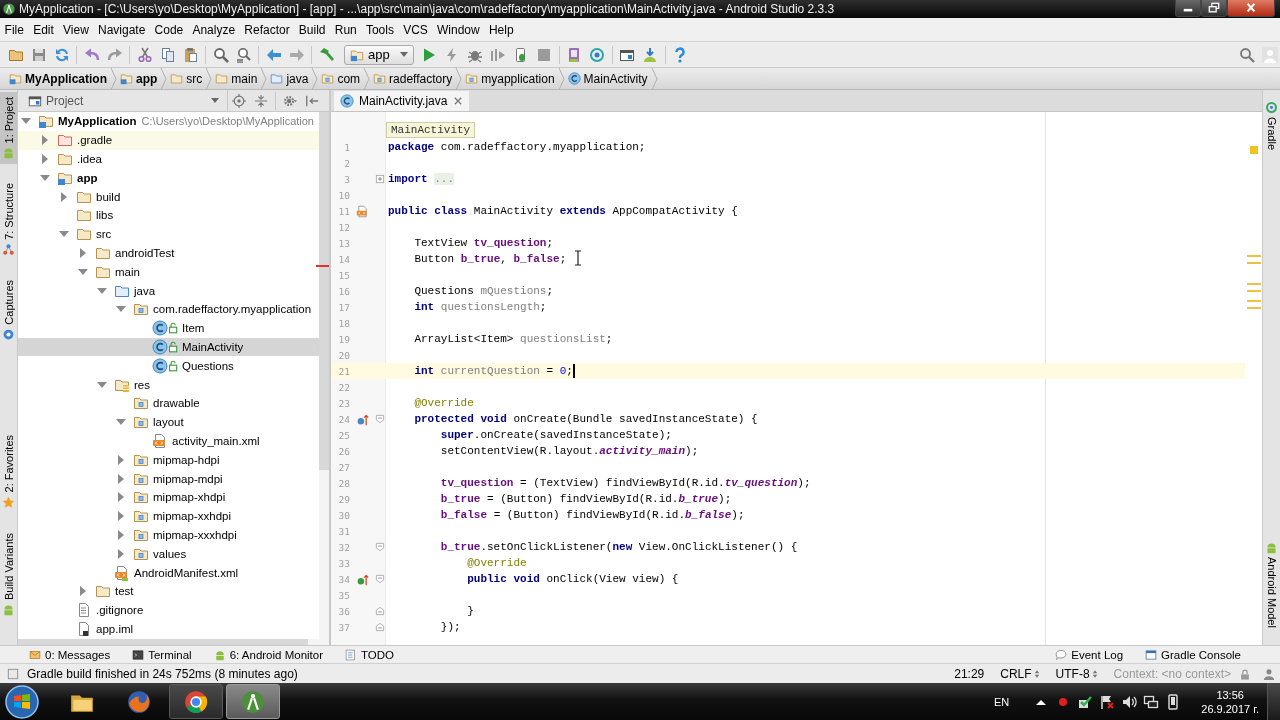 The image size is (1280, 720). Describe the element at coordinates (243, 54) in the screenshot. I see `magnifier-lines-icon` at that location.